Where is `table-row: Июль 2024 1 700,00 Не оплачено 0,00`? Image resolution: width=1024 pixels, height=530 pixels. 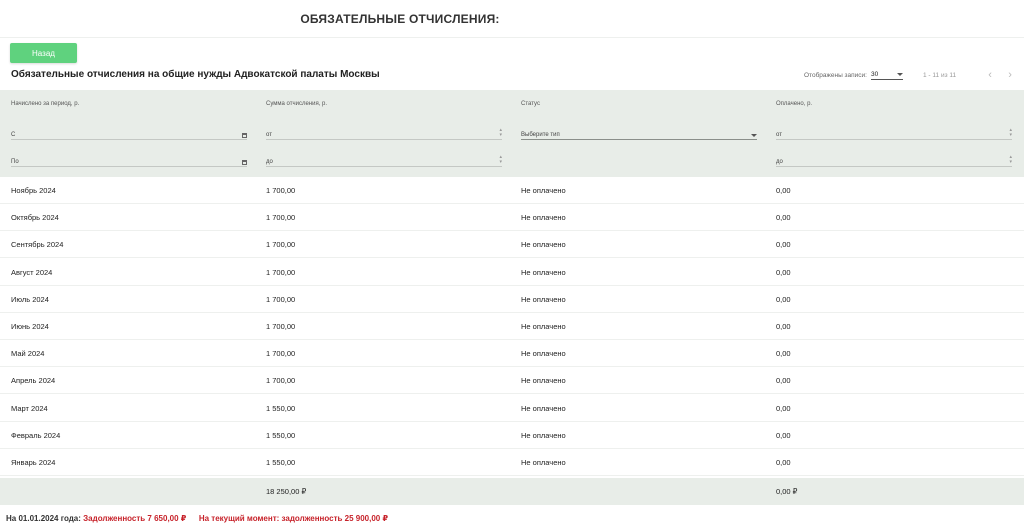
table-row: Июль 2024 1 700,00 Не оплачено 0,00 is located at coordinates (512, 299).